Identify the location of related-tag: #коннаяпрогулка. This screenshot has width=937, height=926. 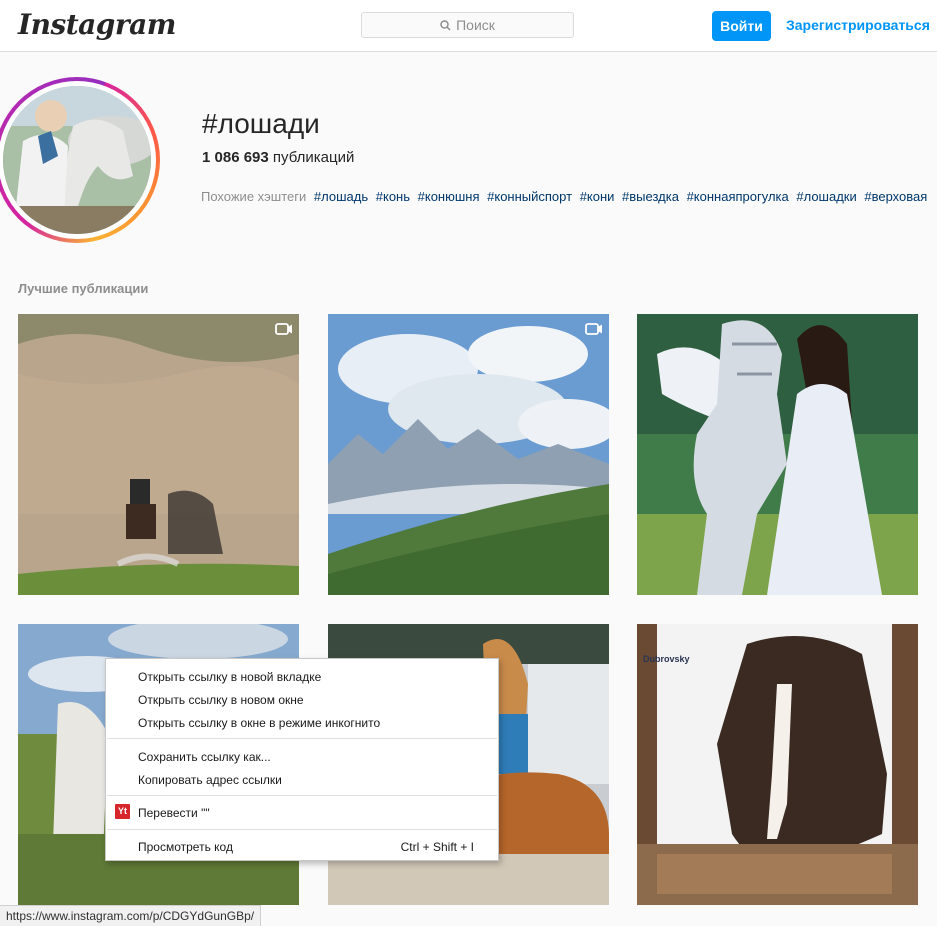
(738, 196).